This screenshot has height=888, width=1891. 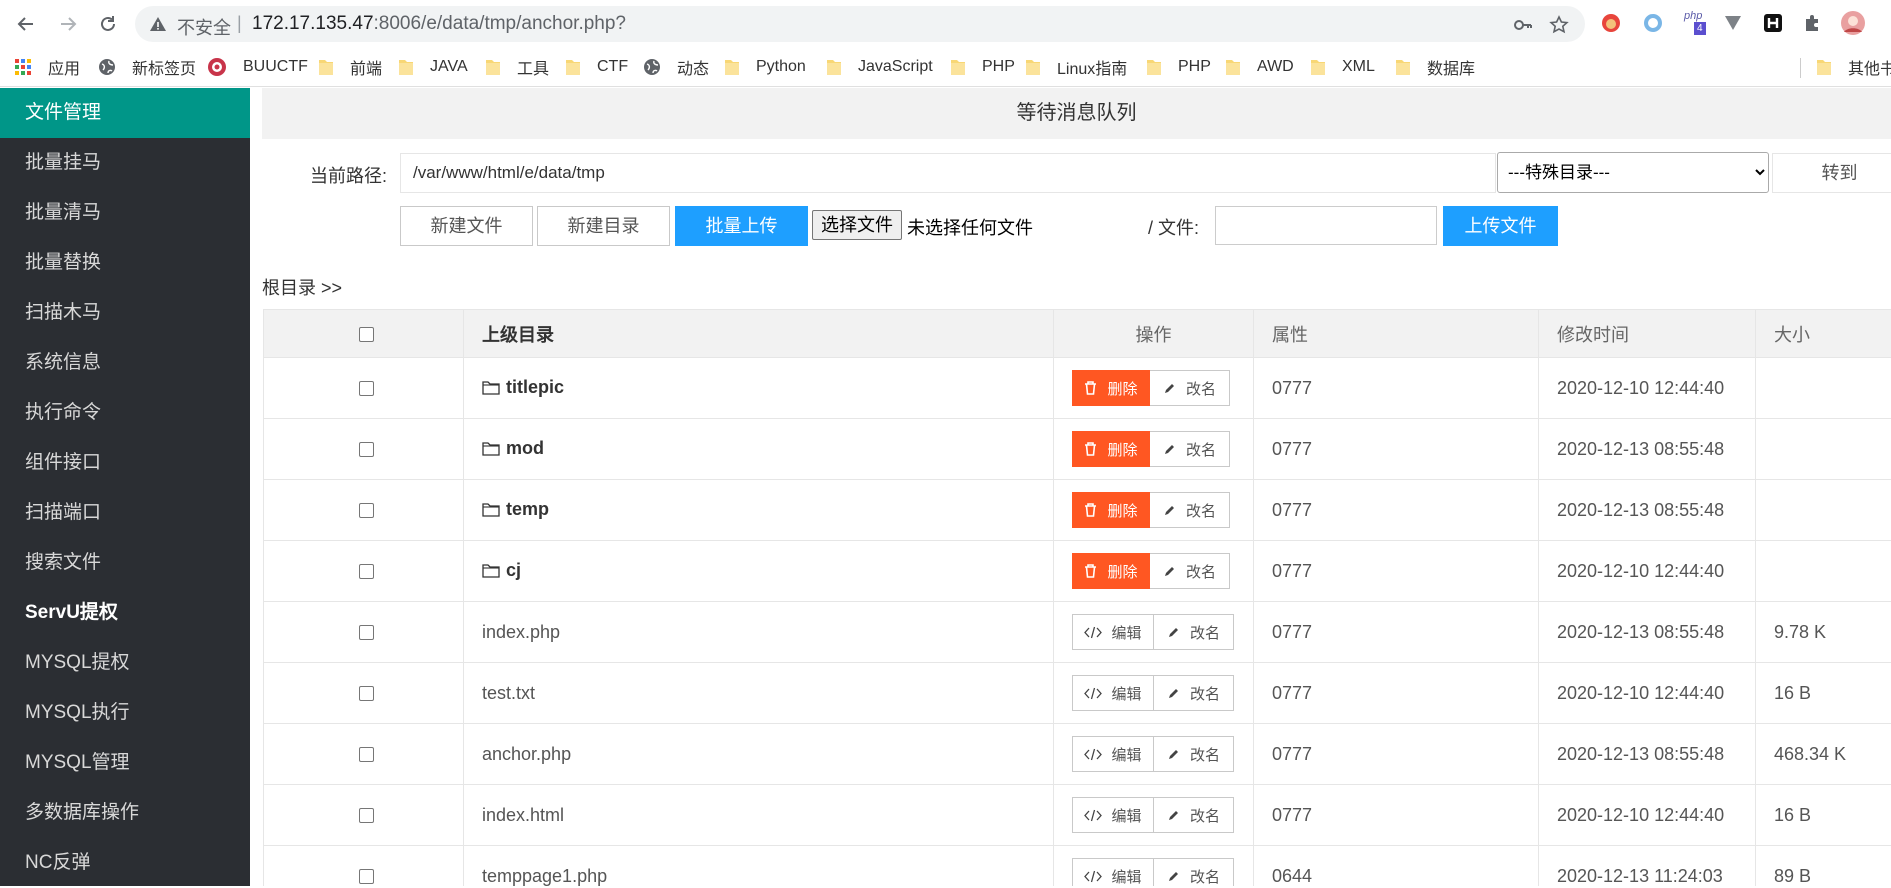 What do you see at coordinates (147, 67) in the screenshot?
I see `bookmark-item: 新标签页` at bounding box center [147, 67].